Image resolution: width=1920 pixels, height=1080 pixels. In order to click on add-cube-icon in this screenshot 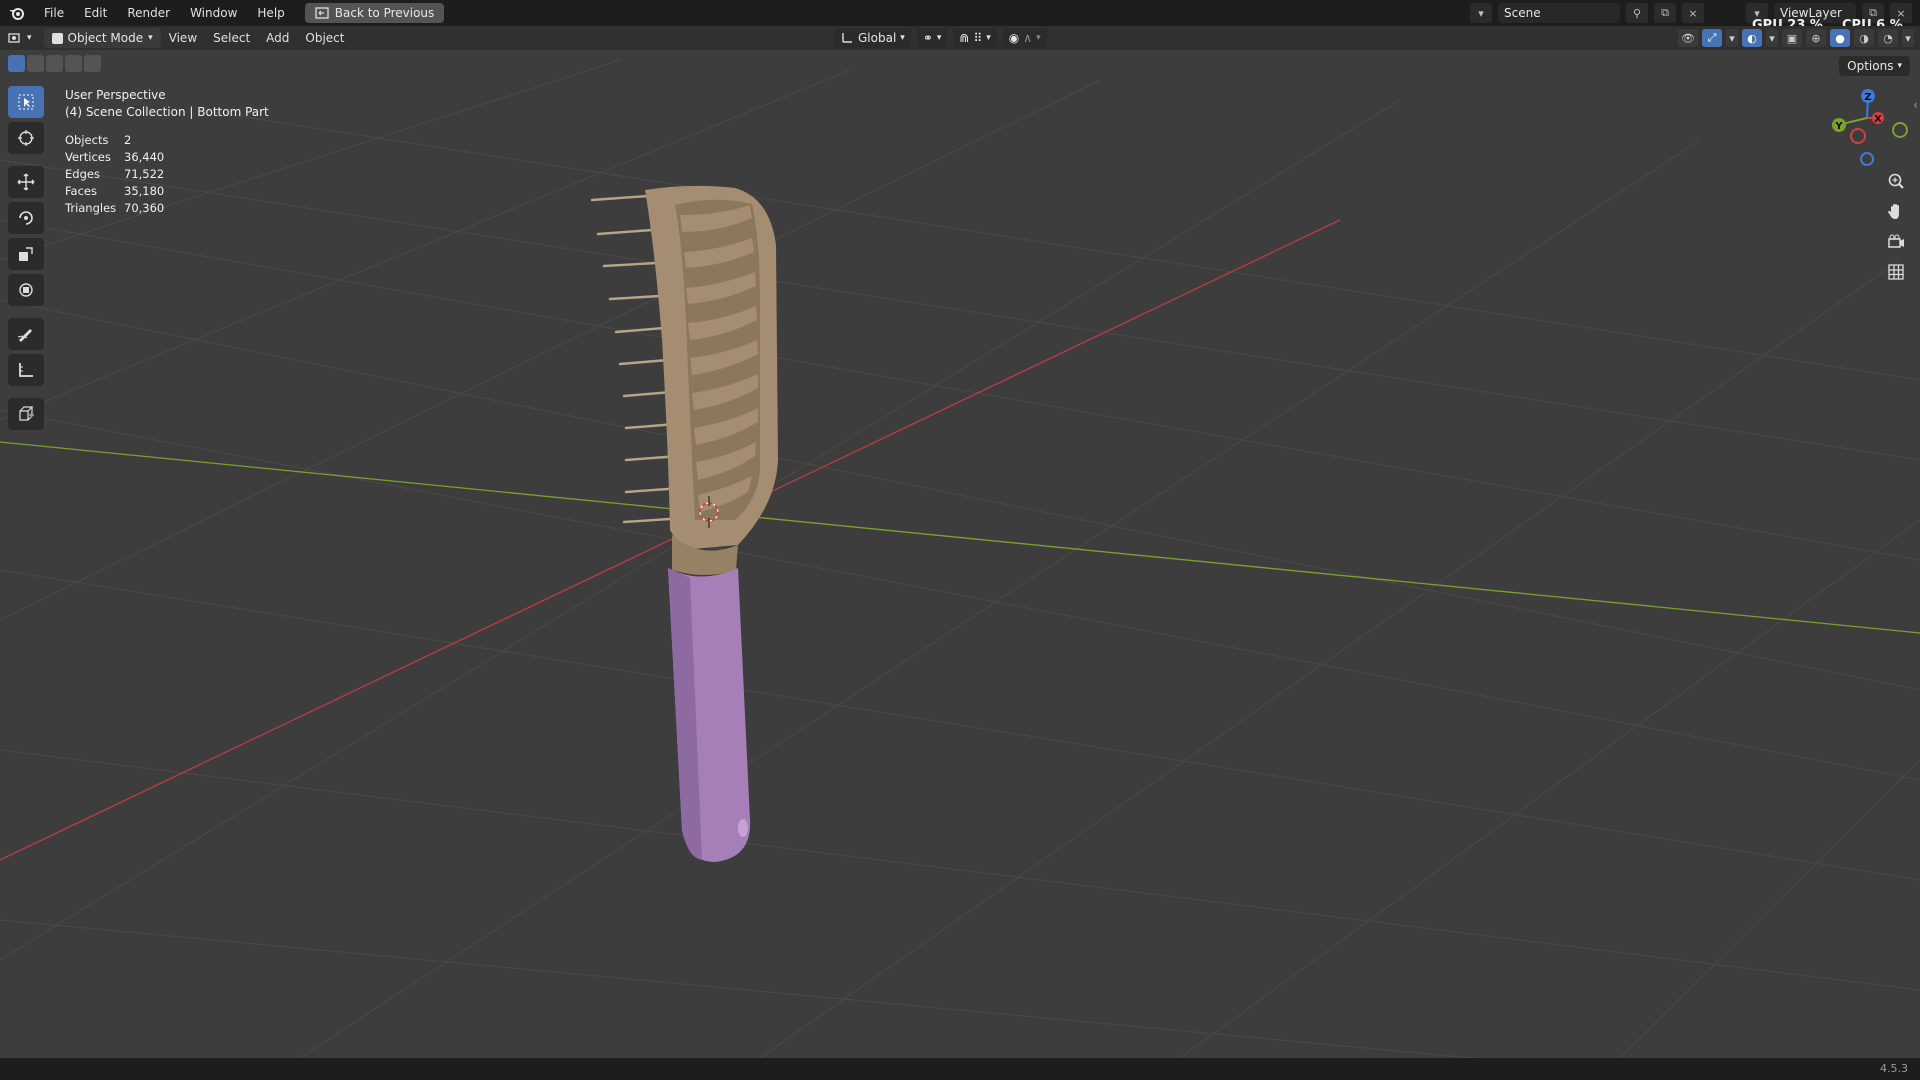, I will do `click(26, 414)`.